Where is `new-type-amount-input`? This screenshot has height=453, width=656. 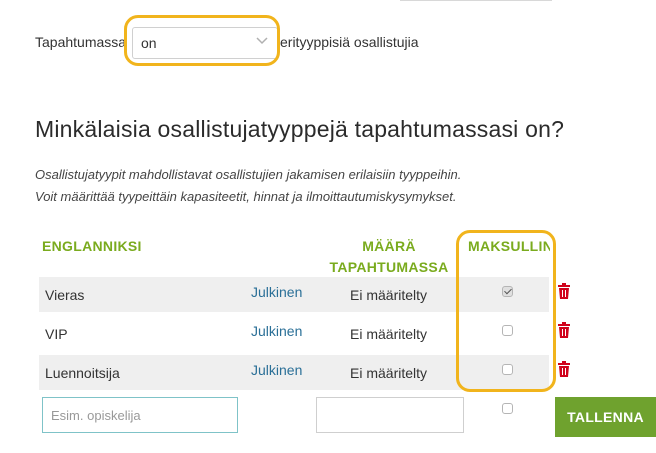
new-type-amount-input is located at coordinates (390, 415).